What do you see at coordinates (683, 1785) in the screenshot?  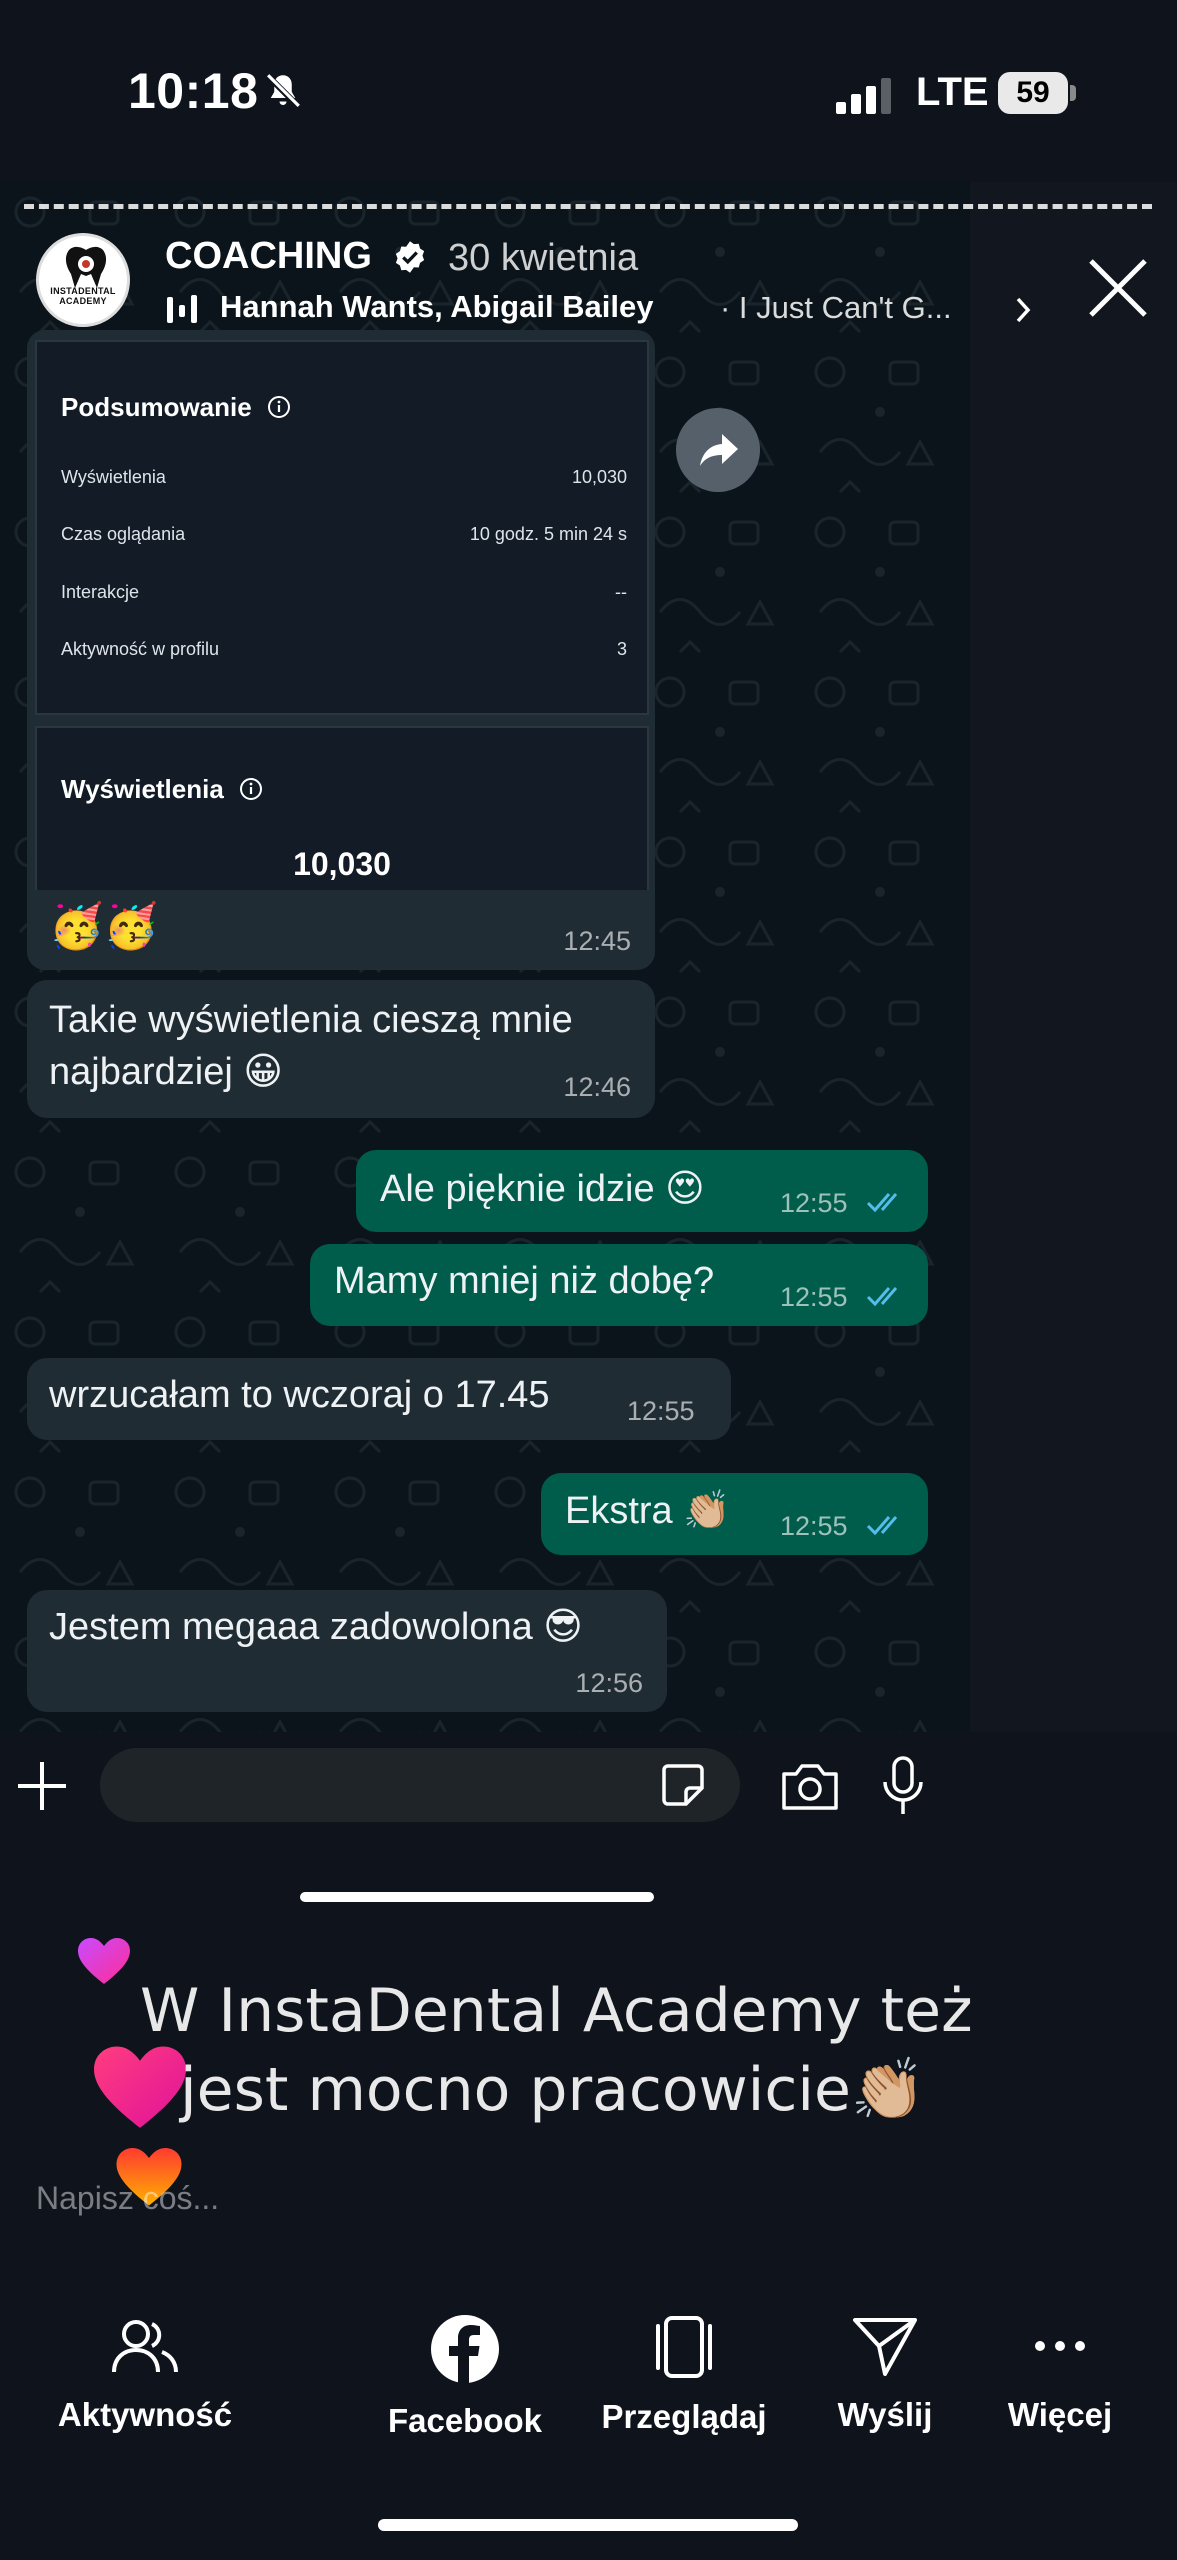 I see `sticker-icon` at bounding box center [683, 1785].